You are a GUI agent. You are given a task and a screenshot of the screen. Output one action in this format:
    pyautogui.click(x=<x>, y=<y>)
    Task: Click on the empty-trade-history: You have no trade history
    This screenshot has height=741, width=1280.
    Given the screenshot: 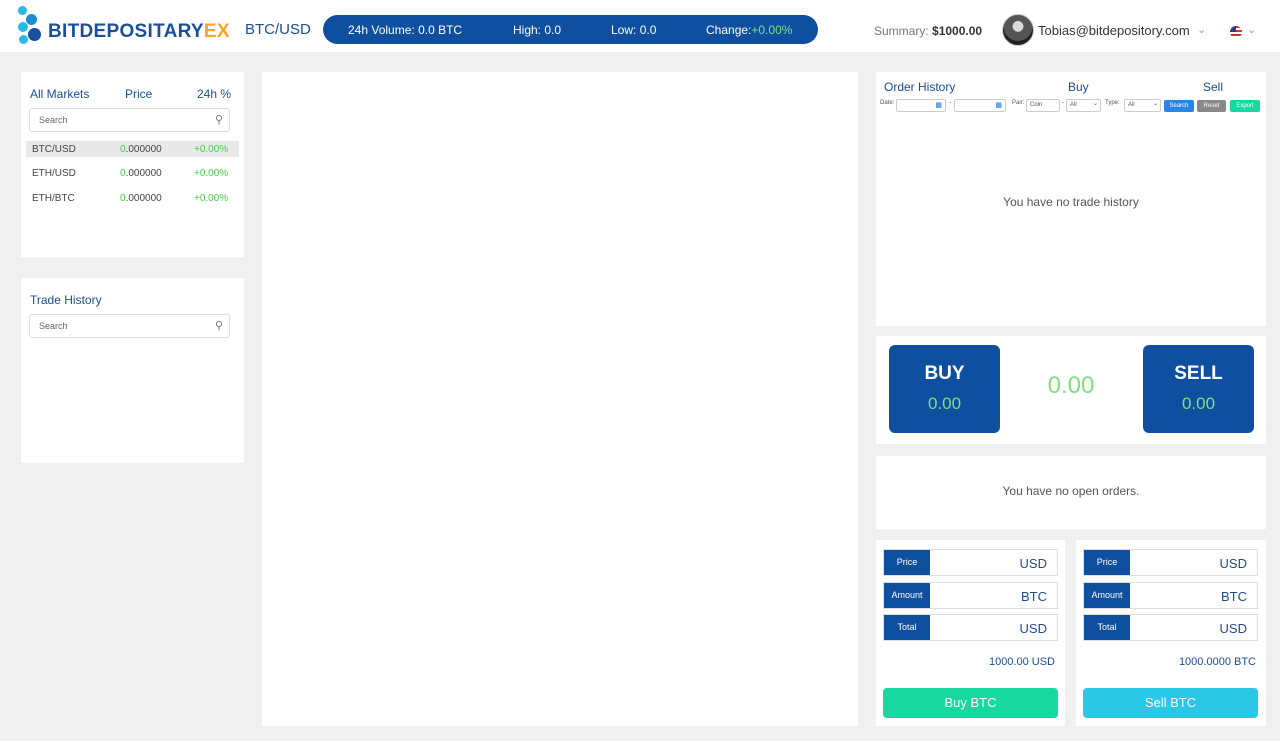 What is the action you would take?
    pyautogui.click(x=1071, y=202)
    